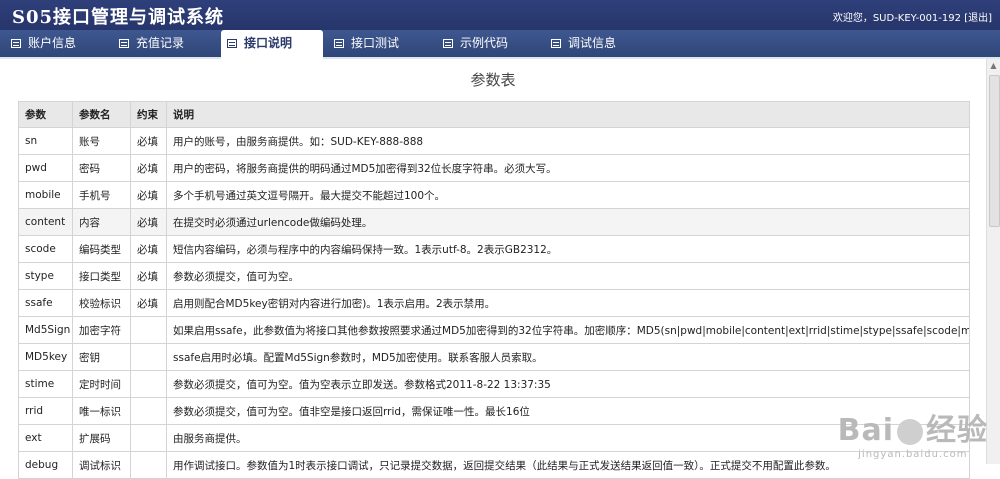 This screenshot has width=1000, height=479. What do you see at coordinates (45, 168) in the screenshot?
I see `param-code: pwd` at bounding box center [45, 168].